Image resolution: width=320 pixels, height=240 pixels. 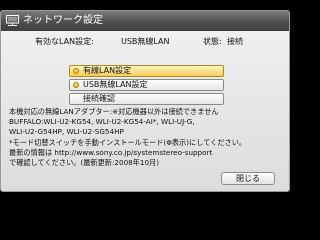 What do you see at coordinates (128, 142) in the screenshot?
I see `note-line: *モード切替スイッチを手動インストールモード(Φ表示)にしてください。` at bounding box center [128, 142].